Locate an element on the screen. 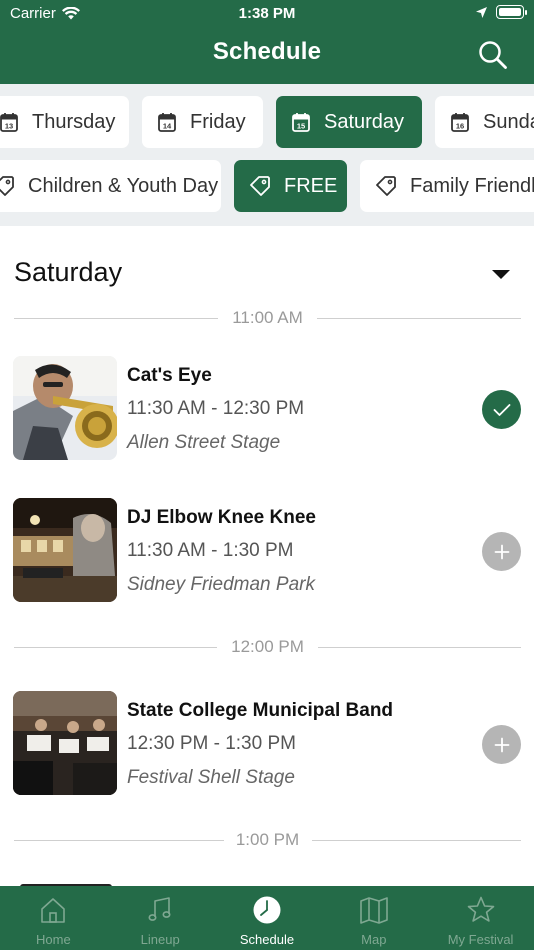 The height and width of the screenshot is (950, 534). event-venue: Festival Shell Stage is located at coordinates (211, 777).